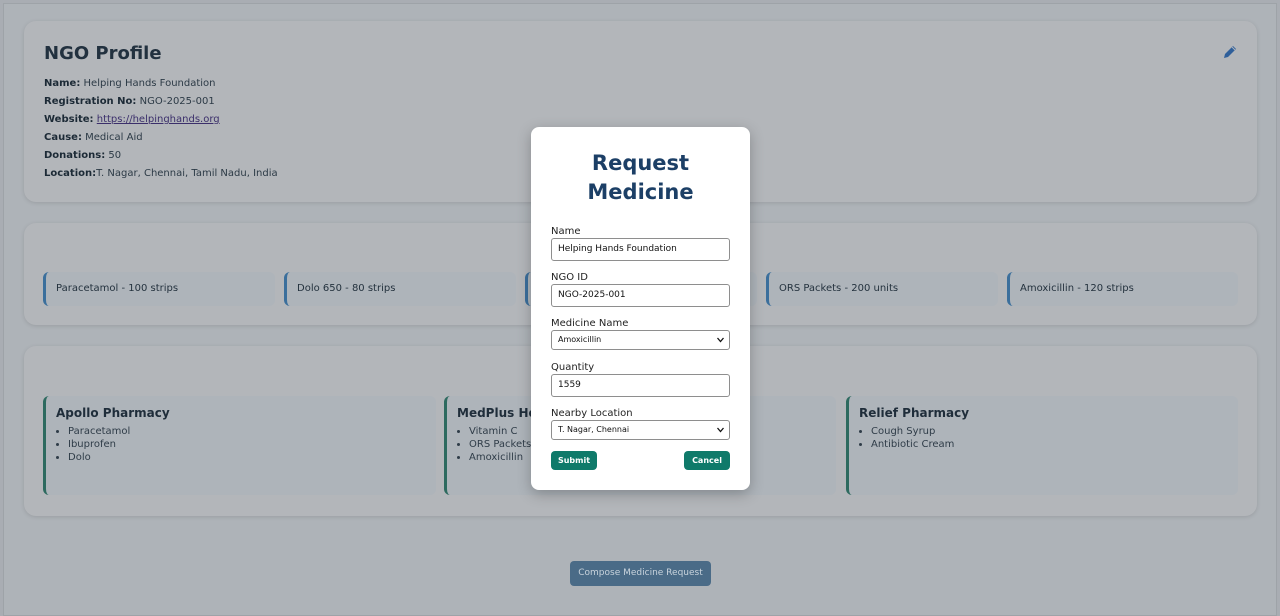 Image resolution: width=1280 pixels, height=616 pixels. I want to click on name-input: Helping Hands Foundation, so click(640, 249).